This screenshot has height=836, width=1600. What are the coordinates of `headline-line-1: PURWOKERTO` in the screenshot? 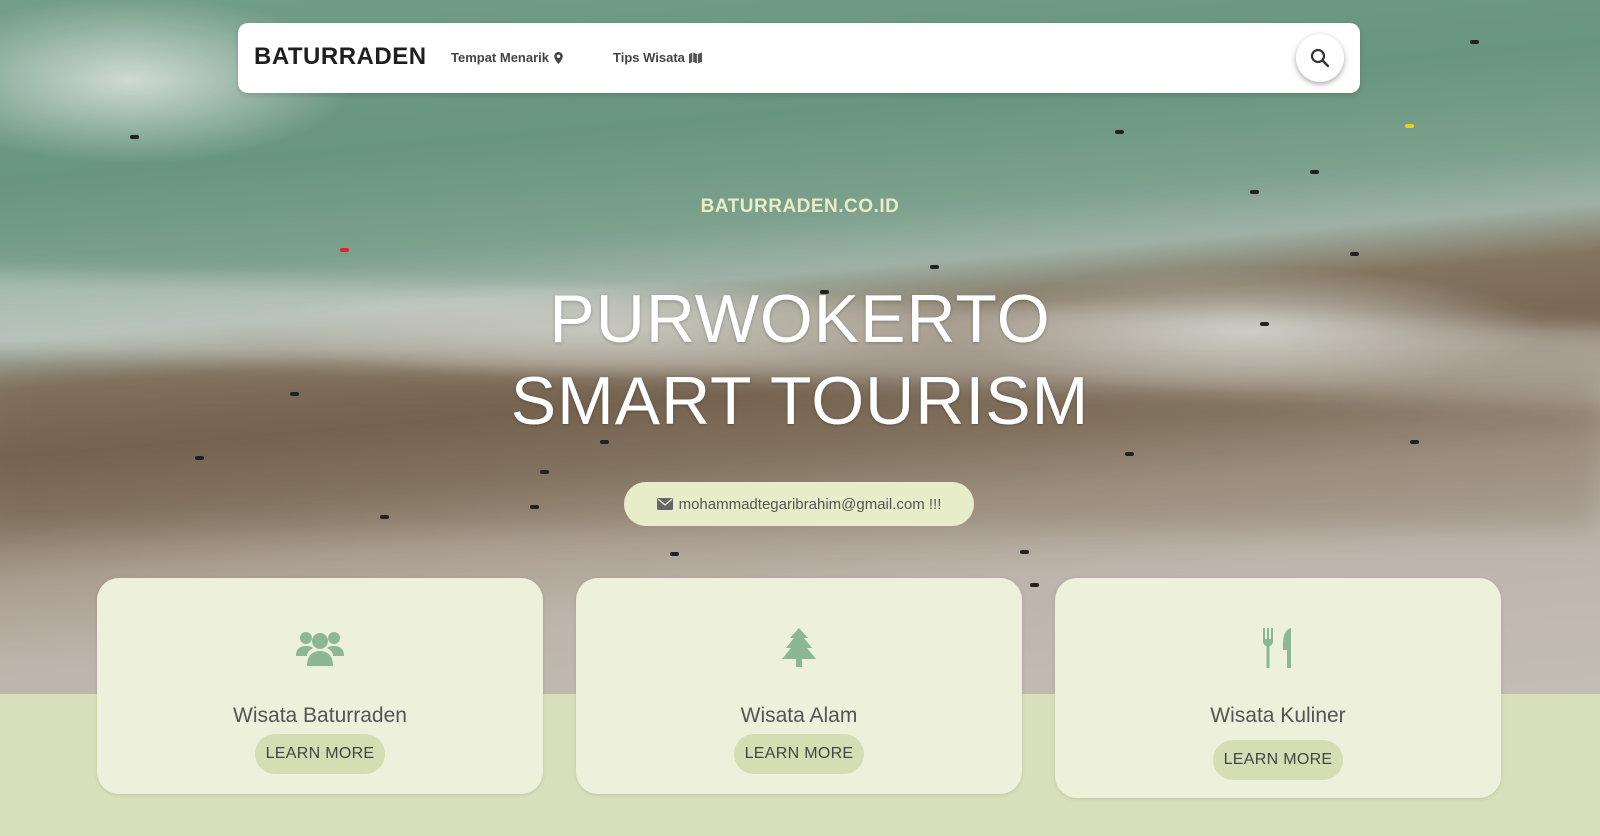 It's located at (800, 319).